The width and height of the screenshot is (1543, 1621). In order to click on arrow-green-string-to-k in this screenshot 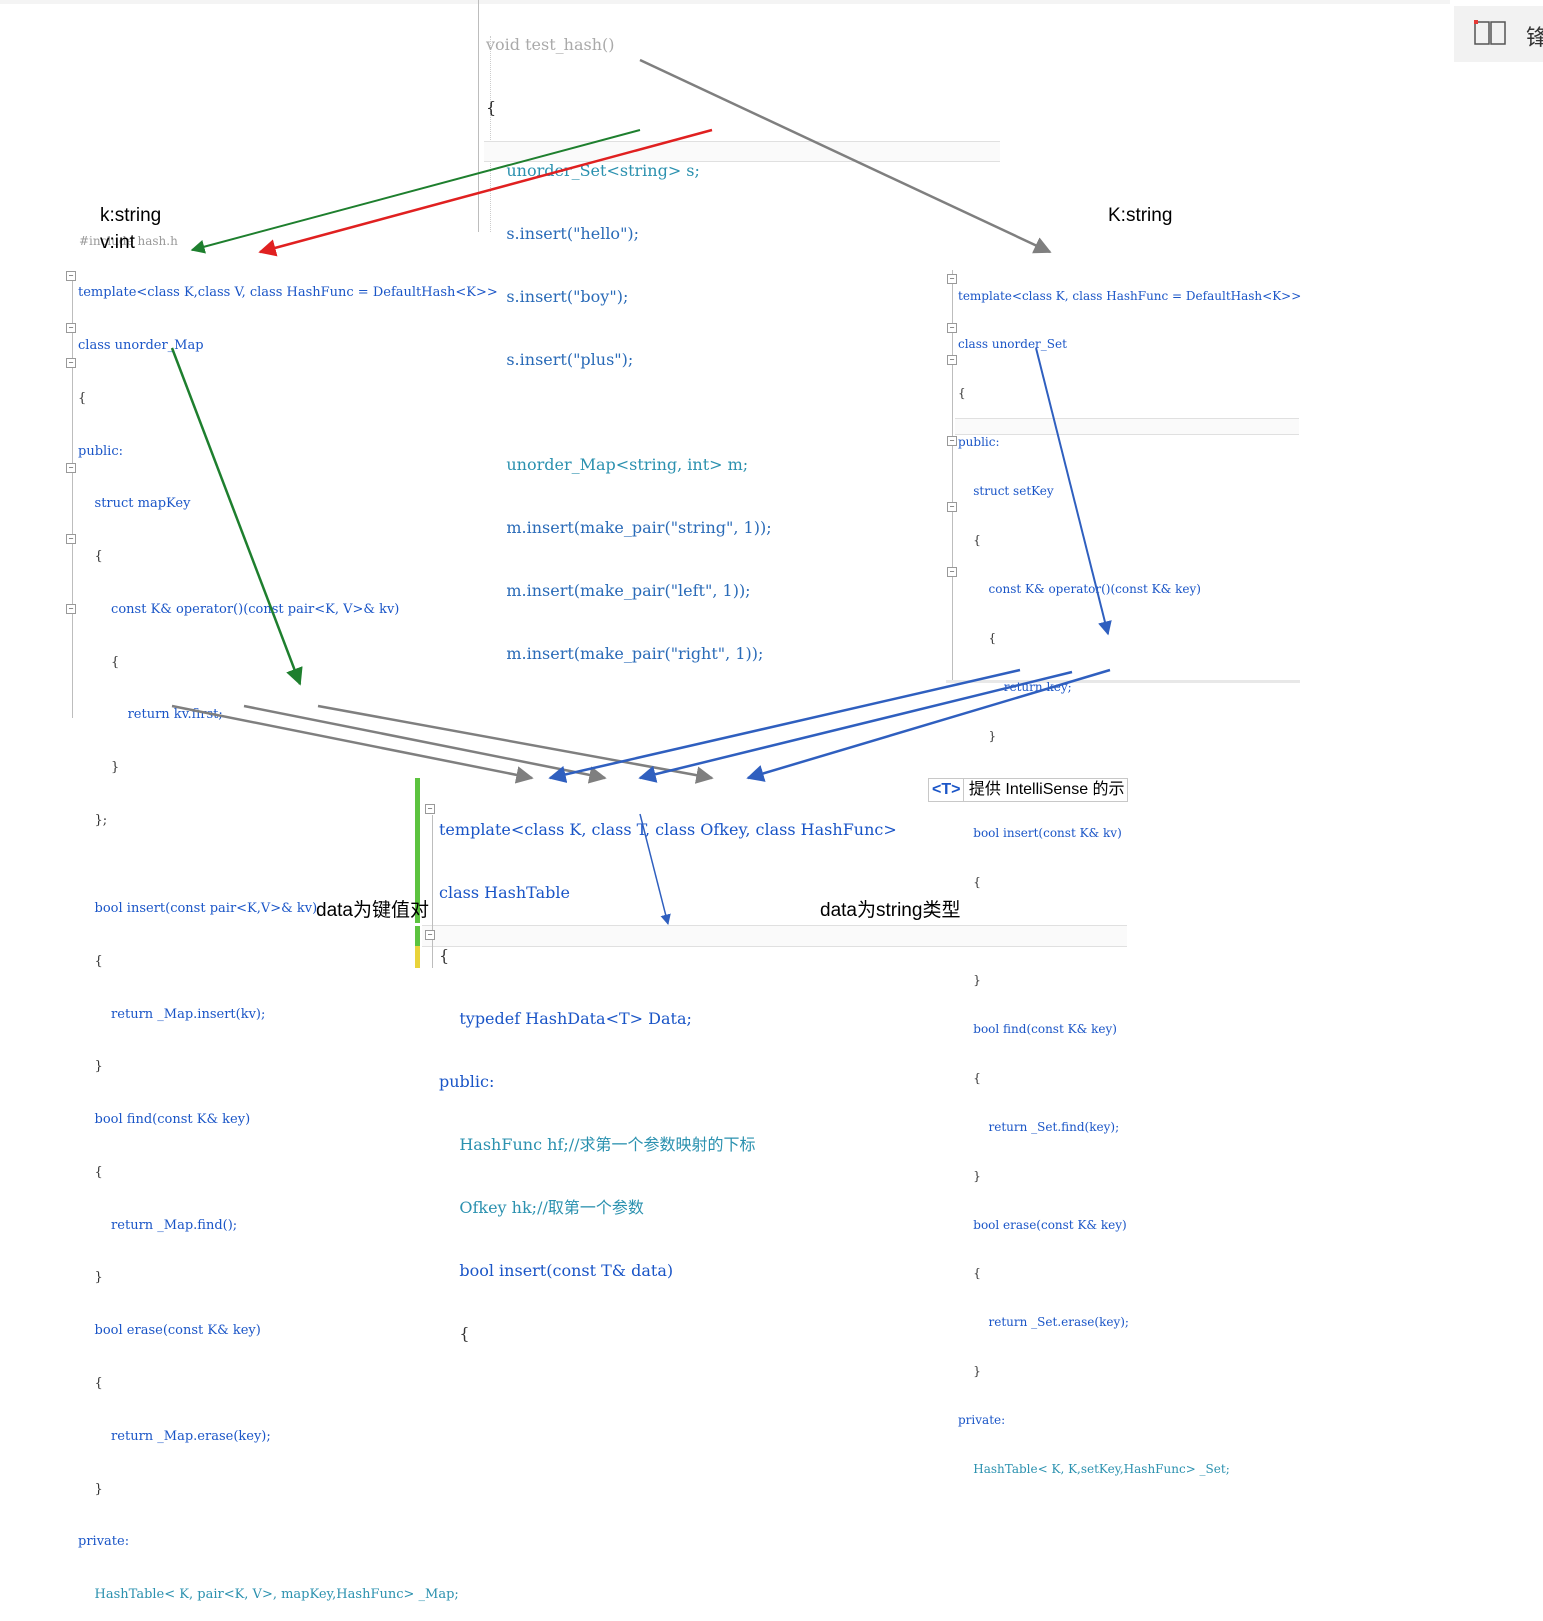, I will do `click(415, 191)`.